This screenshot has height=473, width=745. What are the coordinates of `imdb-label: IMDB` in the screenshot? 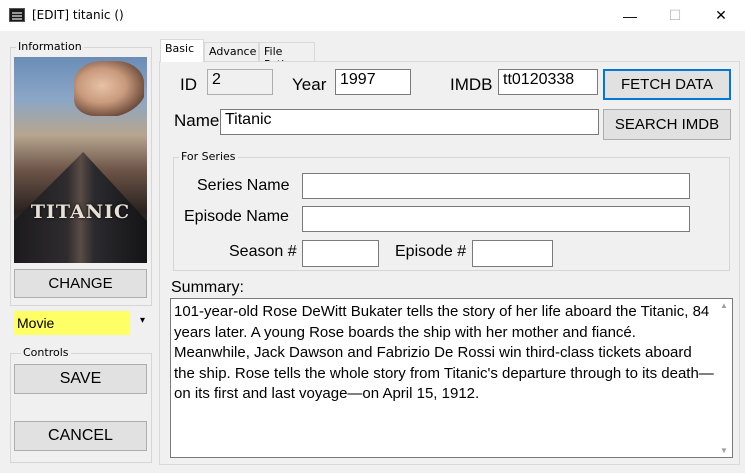 It's located at (471, 84).